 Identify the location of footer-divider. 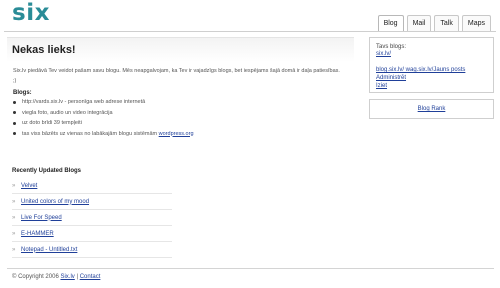
(250, 268).